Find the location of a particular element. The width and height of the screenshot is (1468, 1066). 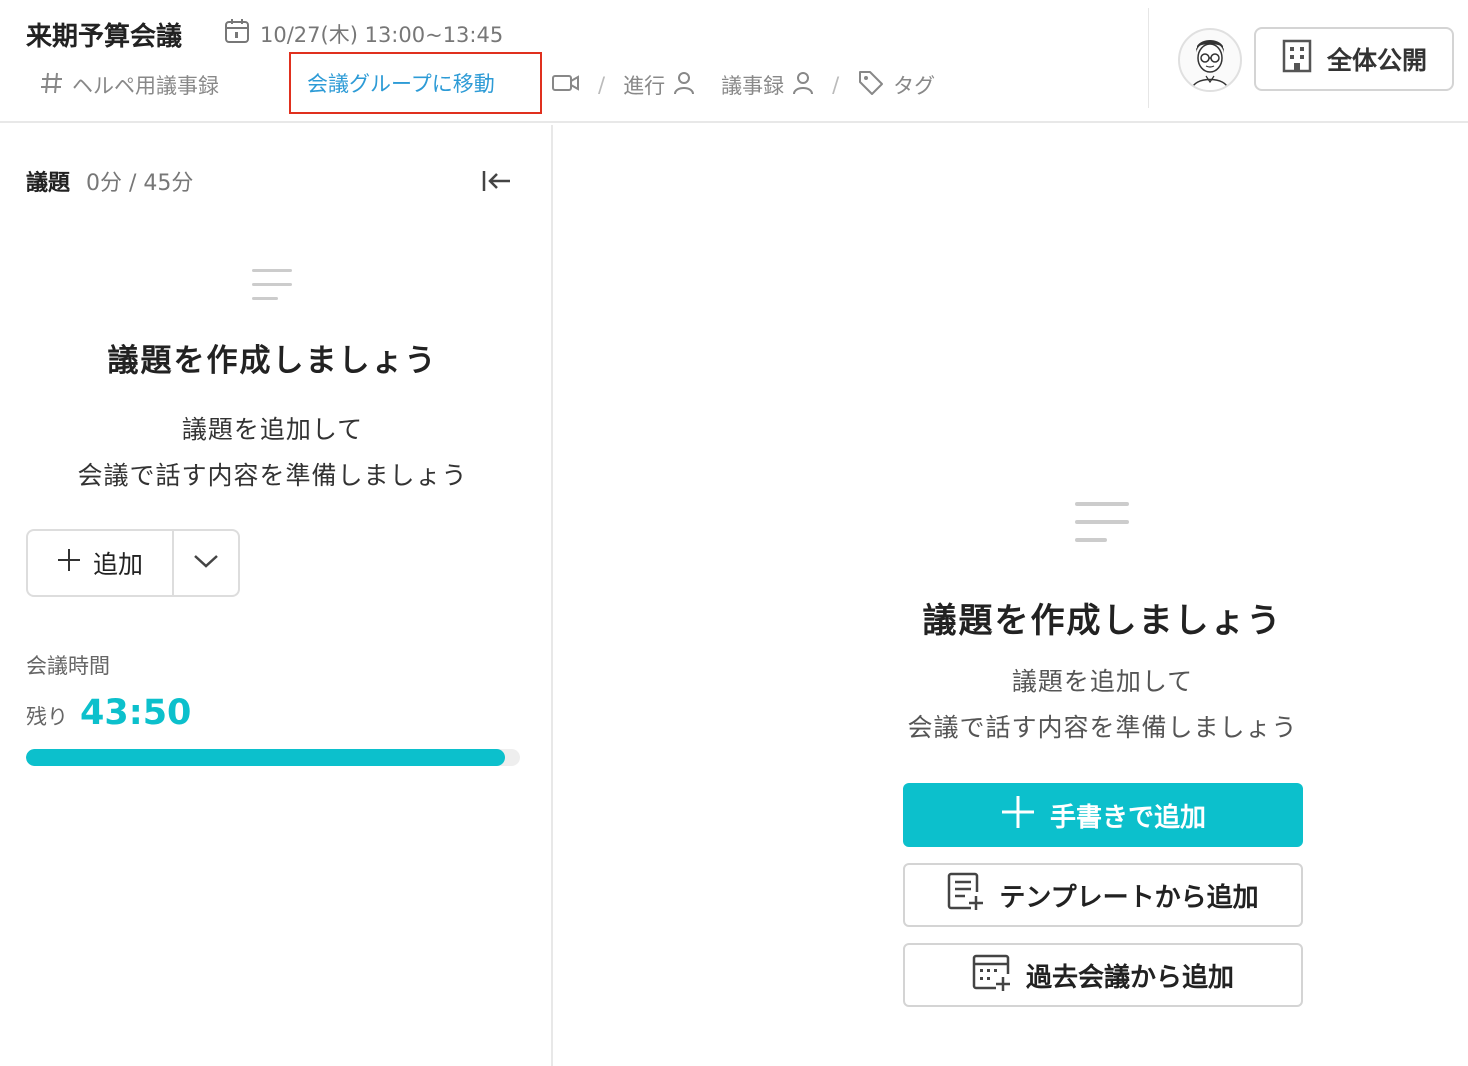

add-agenda-button: 追加 is located at coordinates (101, 563).